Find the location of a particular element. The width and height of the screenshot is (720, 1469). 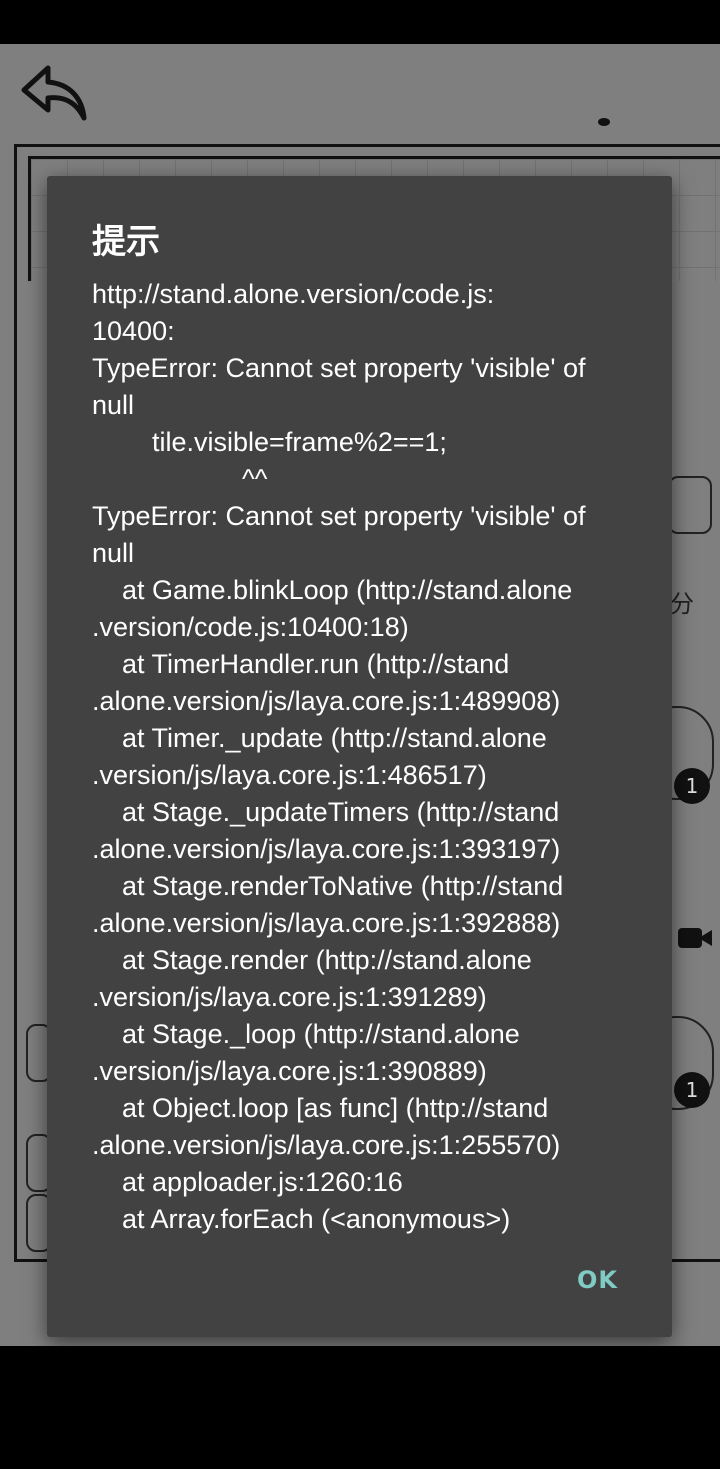

side-label: 分 is located at coordinates (682, 604).